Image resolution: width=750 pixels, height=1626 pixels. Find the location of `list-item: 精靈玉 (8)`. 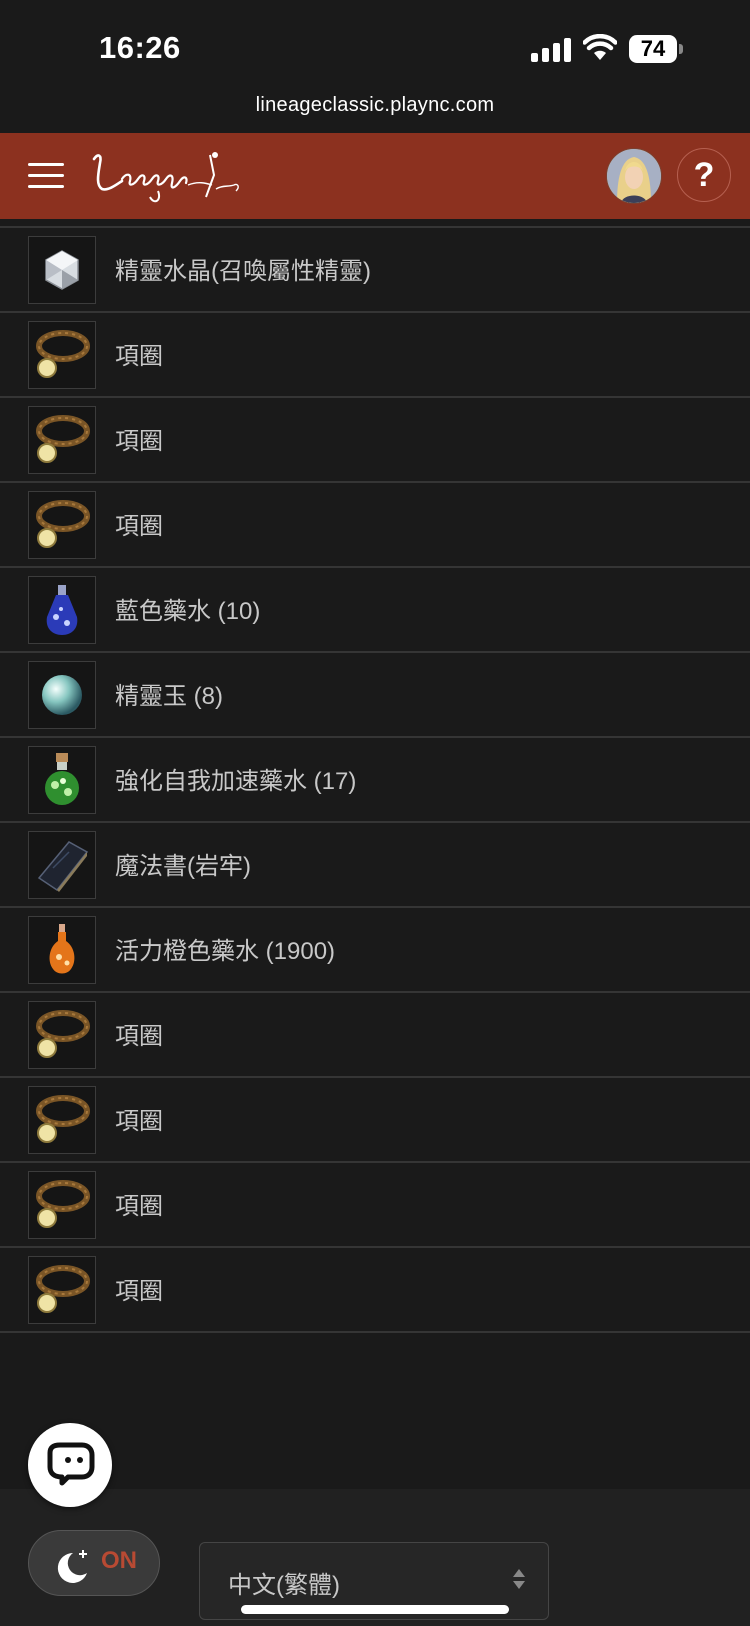

list-item: 精靈玉 (8) is located at coordinates (375, 693).